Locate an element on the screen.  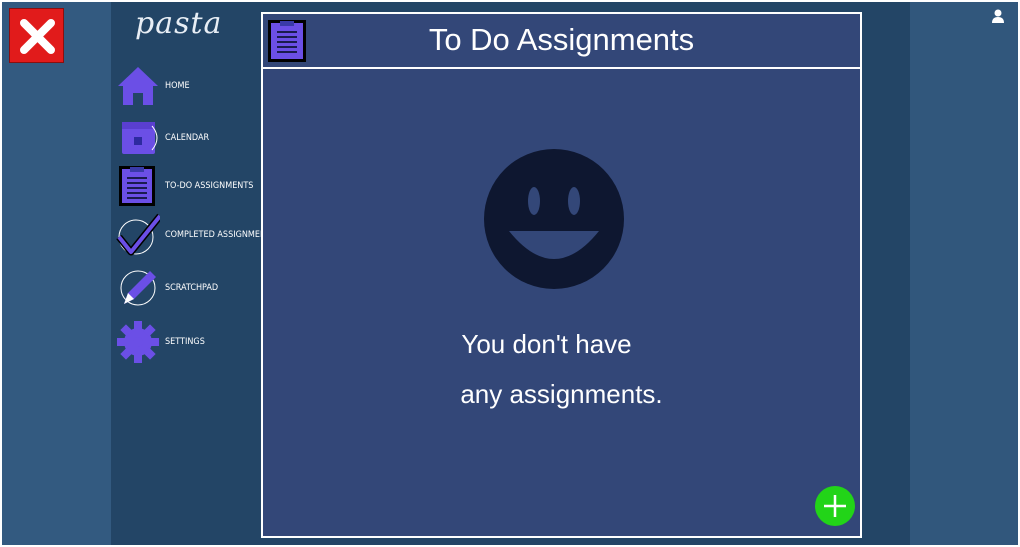
calendar-icon is located at coordinates (140, 138).